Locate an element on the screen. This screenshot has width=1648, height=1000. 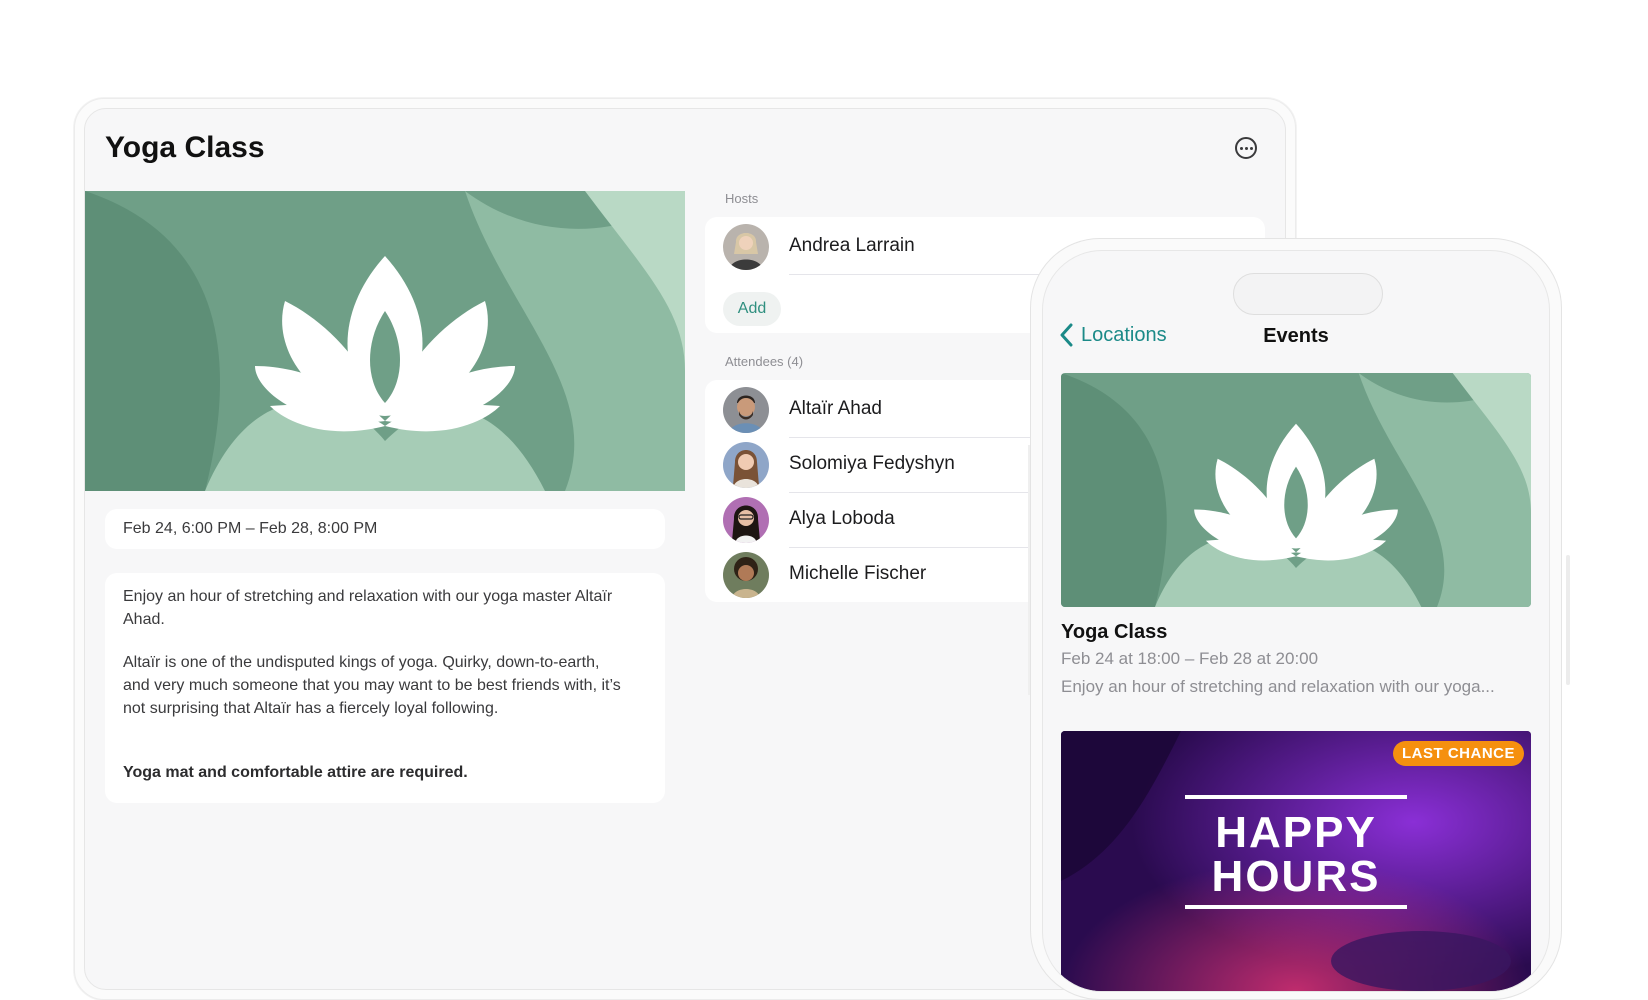
event-hero-image is located at coordinates (385, 341).